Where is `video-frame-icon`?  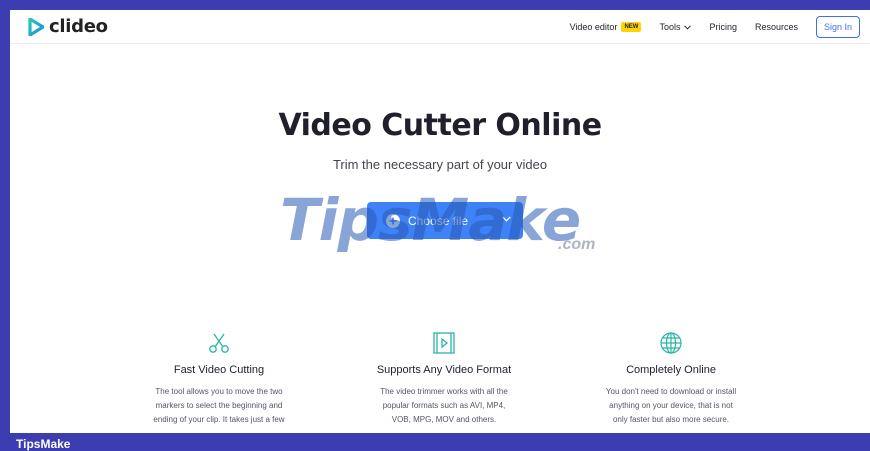 video-frame-icon is located at coordinates (444, 343).